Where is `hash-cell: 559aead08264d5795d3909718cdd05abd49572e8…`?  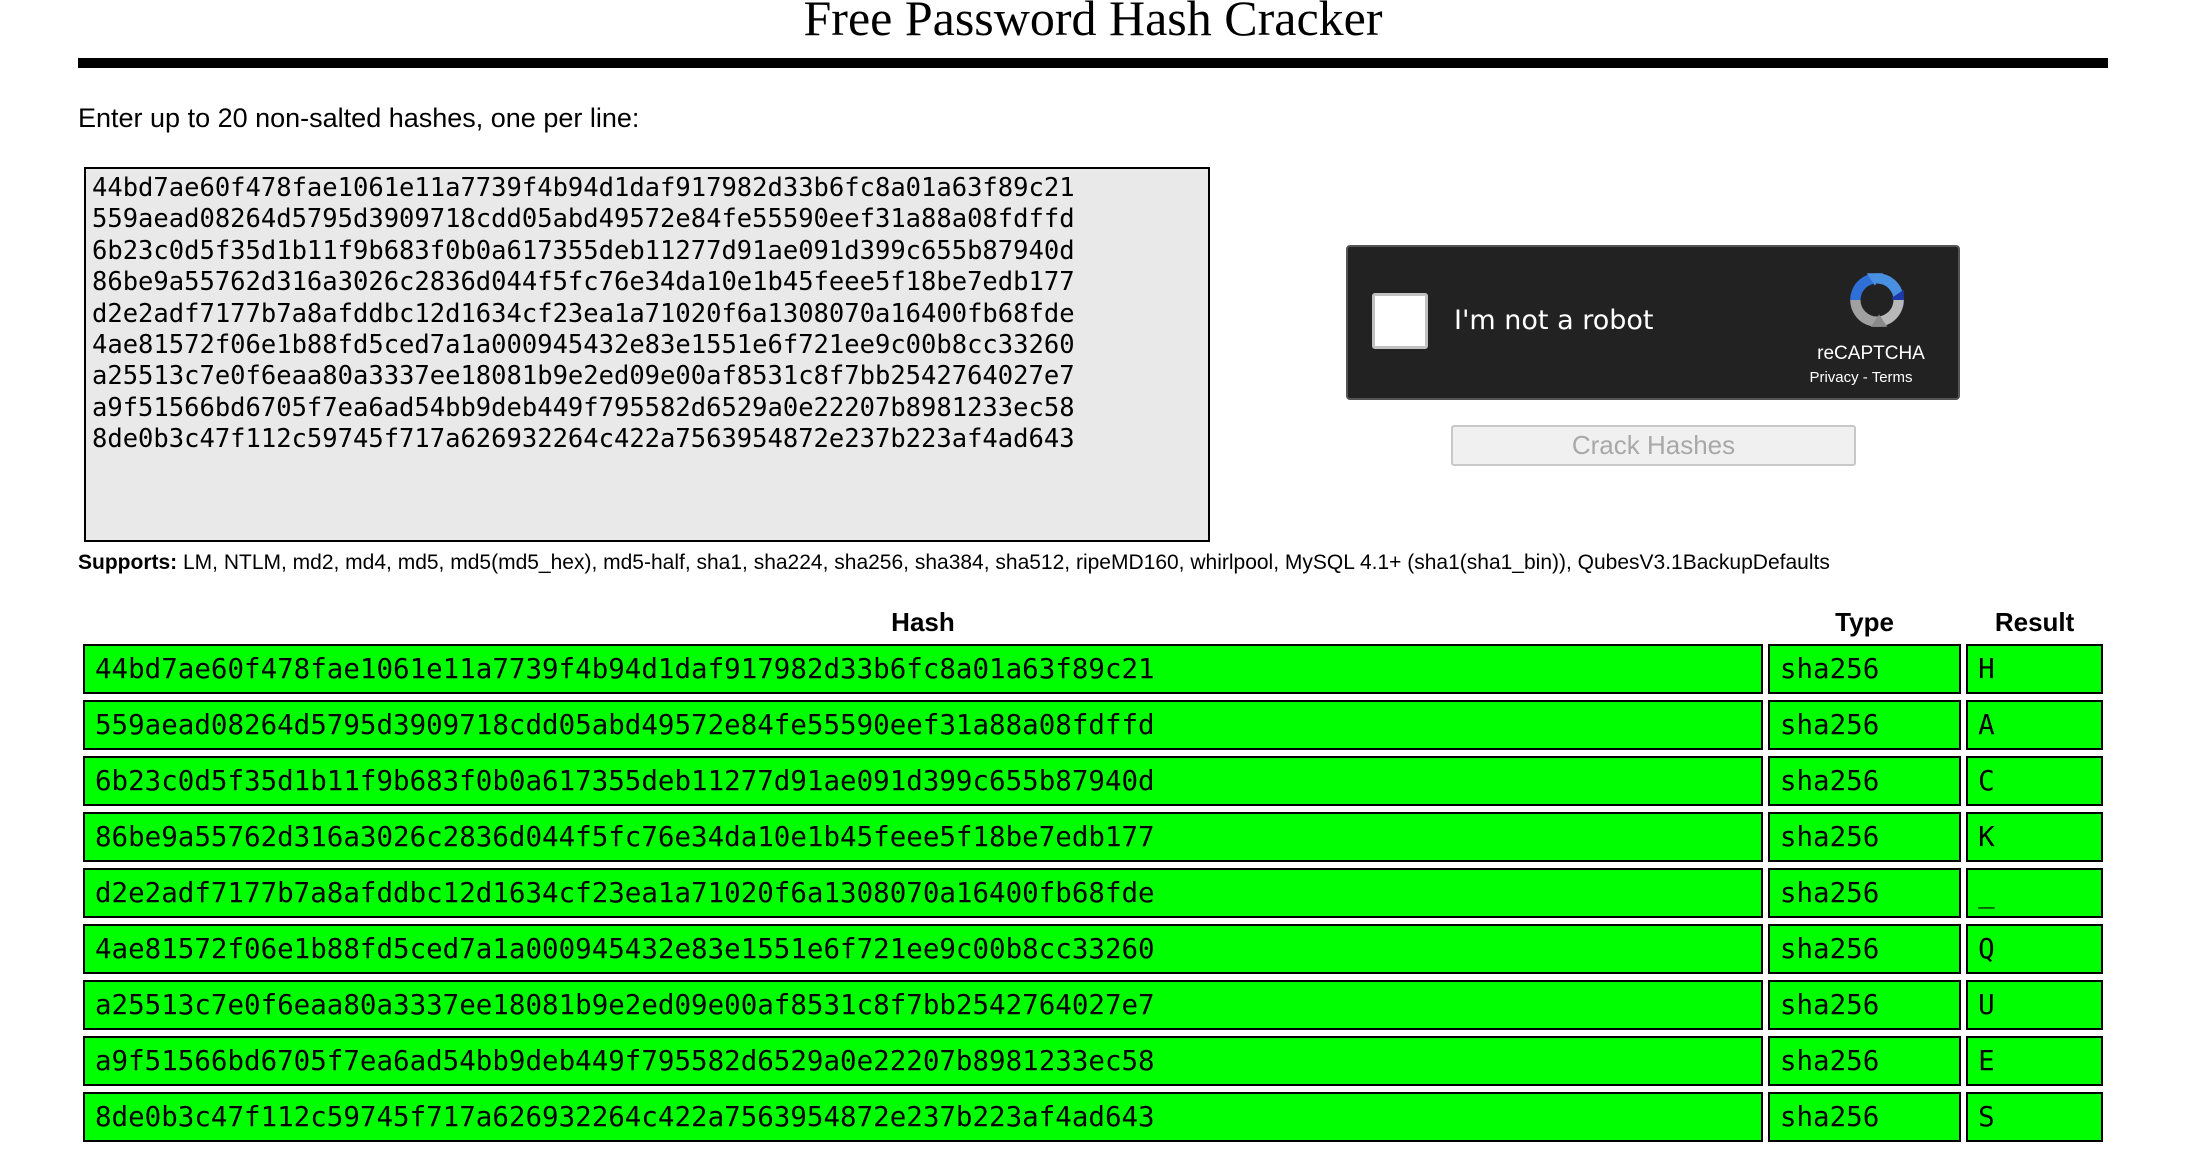 hash-cell: 559aead08264d5795d3909718cdd05abd49572e8… is located at coordinates (923, 725).